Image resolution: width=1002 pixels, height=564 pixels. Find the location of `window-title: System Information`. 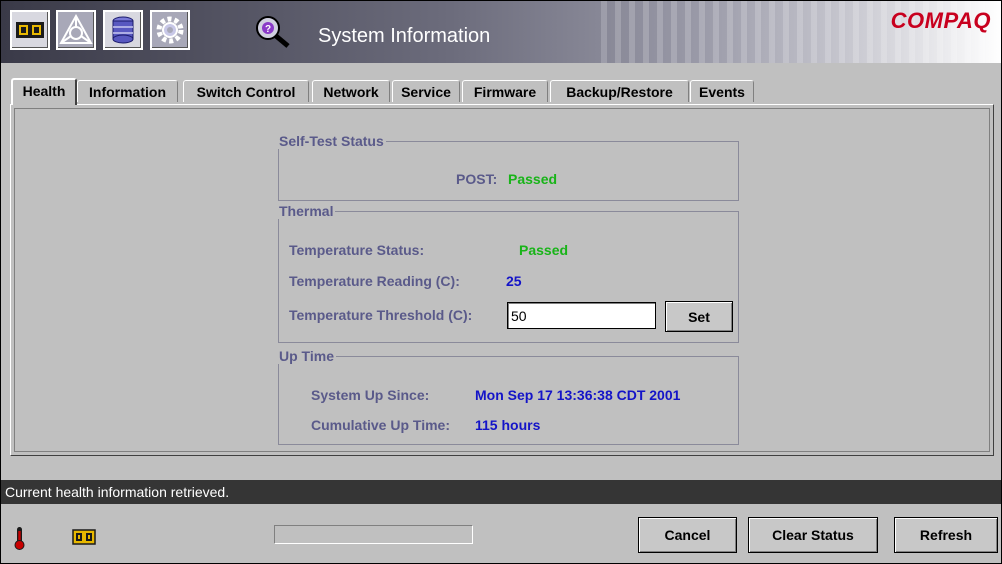

window-title: System Information is located at coordinates (404, 36).